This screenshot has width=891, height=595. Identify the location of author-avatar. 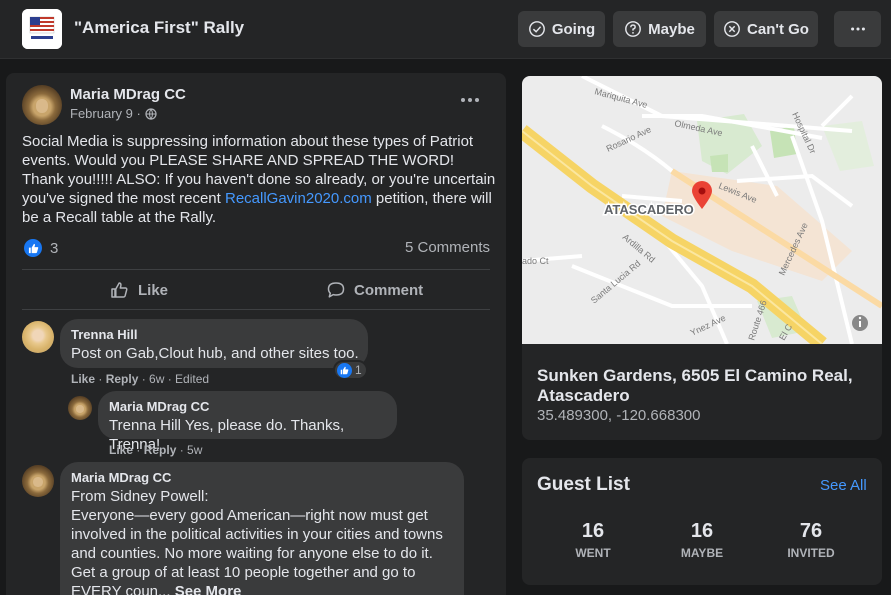
(42, 105).